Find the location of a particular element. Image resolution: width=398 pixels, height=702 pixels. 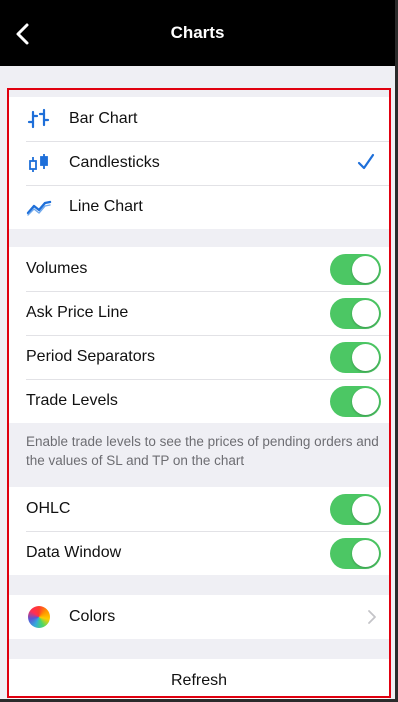

data-options-group: OHLC Data Window is located at coordinates (199, 531).